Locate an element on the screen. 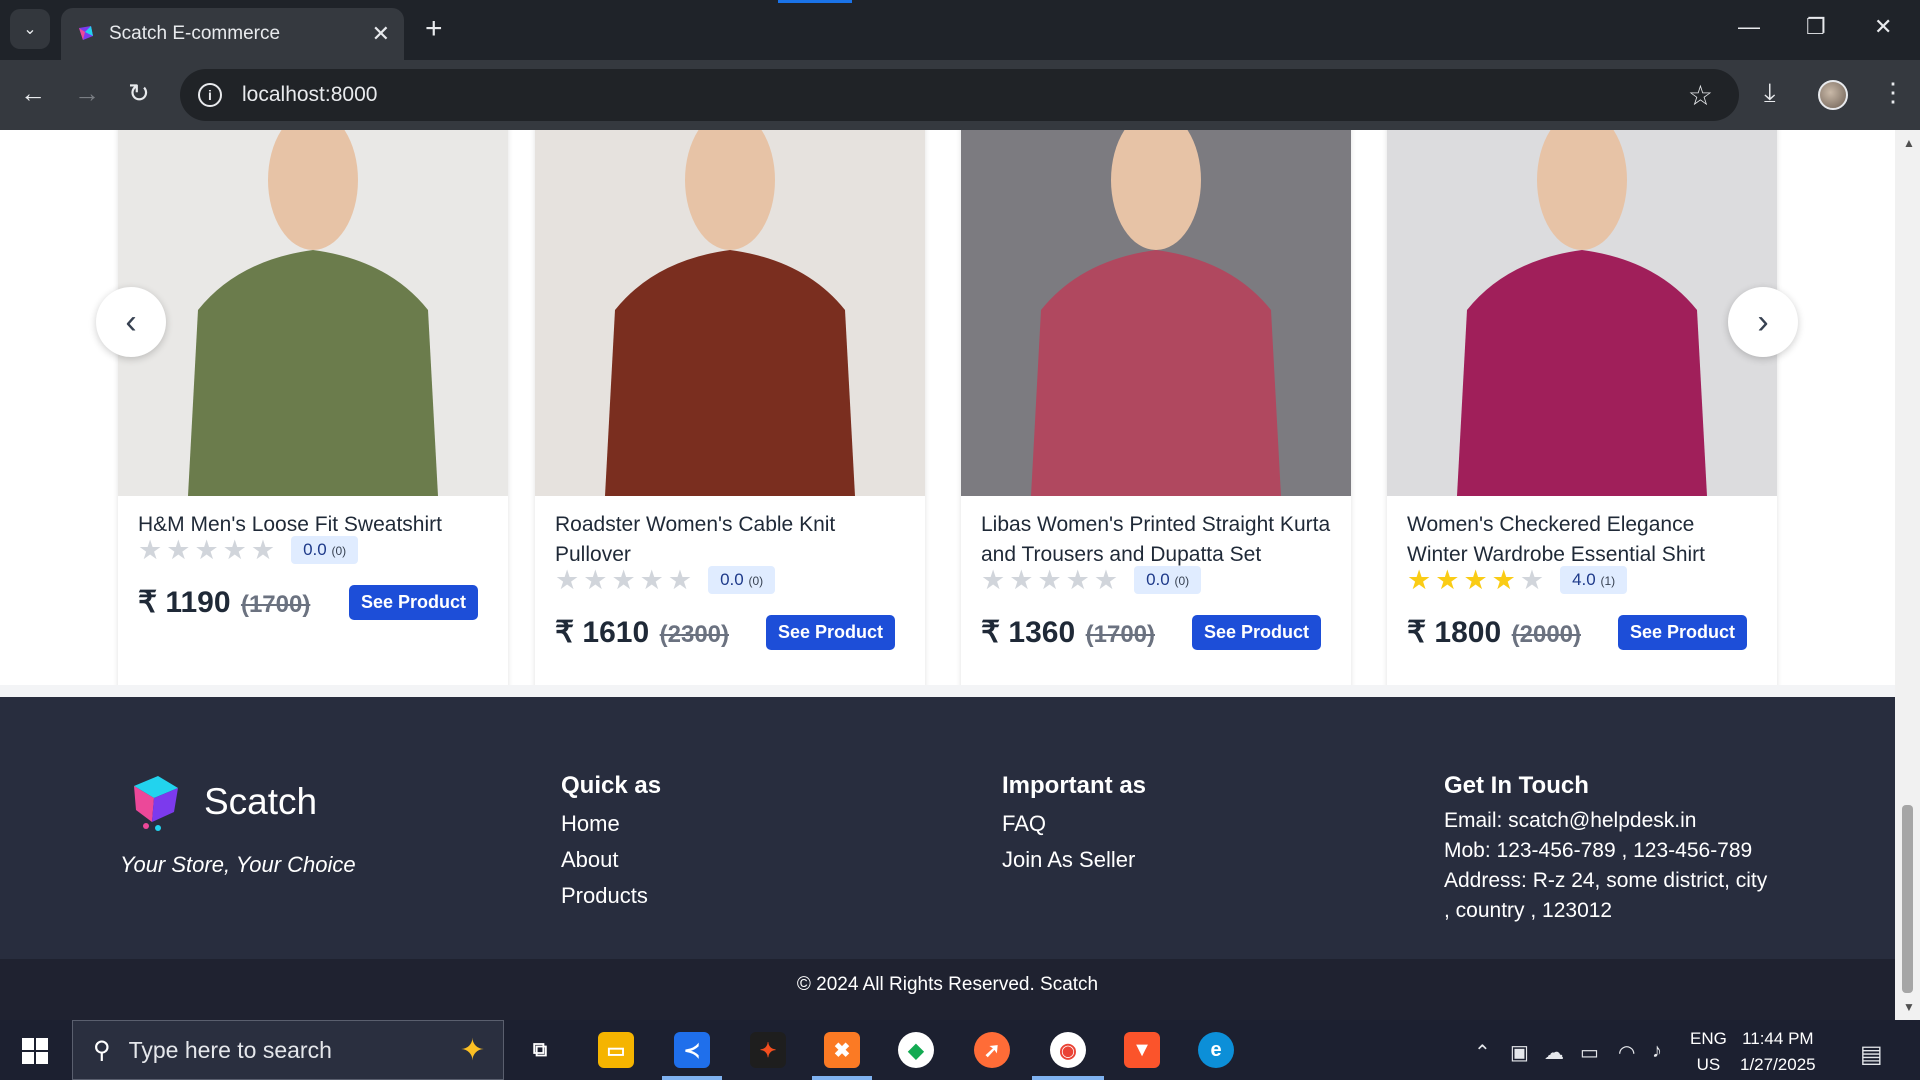 This screenshot has width=1920, height=1080. figma-icon: ✦ is located at coordinates (768, 1050).